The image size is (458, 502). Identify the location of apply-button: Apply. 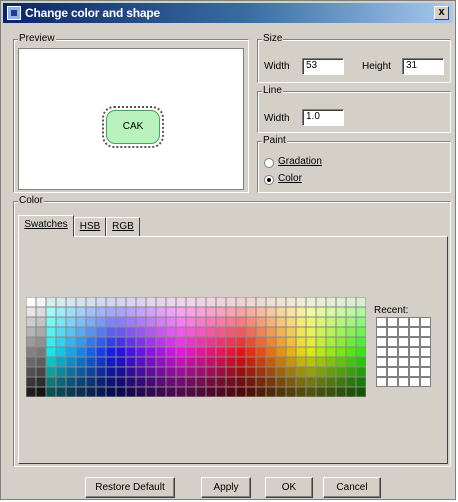
(226, 487).